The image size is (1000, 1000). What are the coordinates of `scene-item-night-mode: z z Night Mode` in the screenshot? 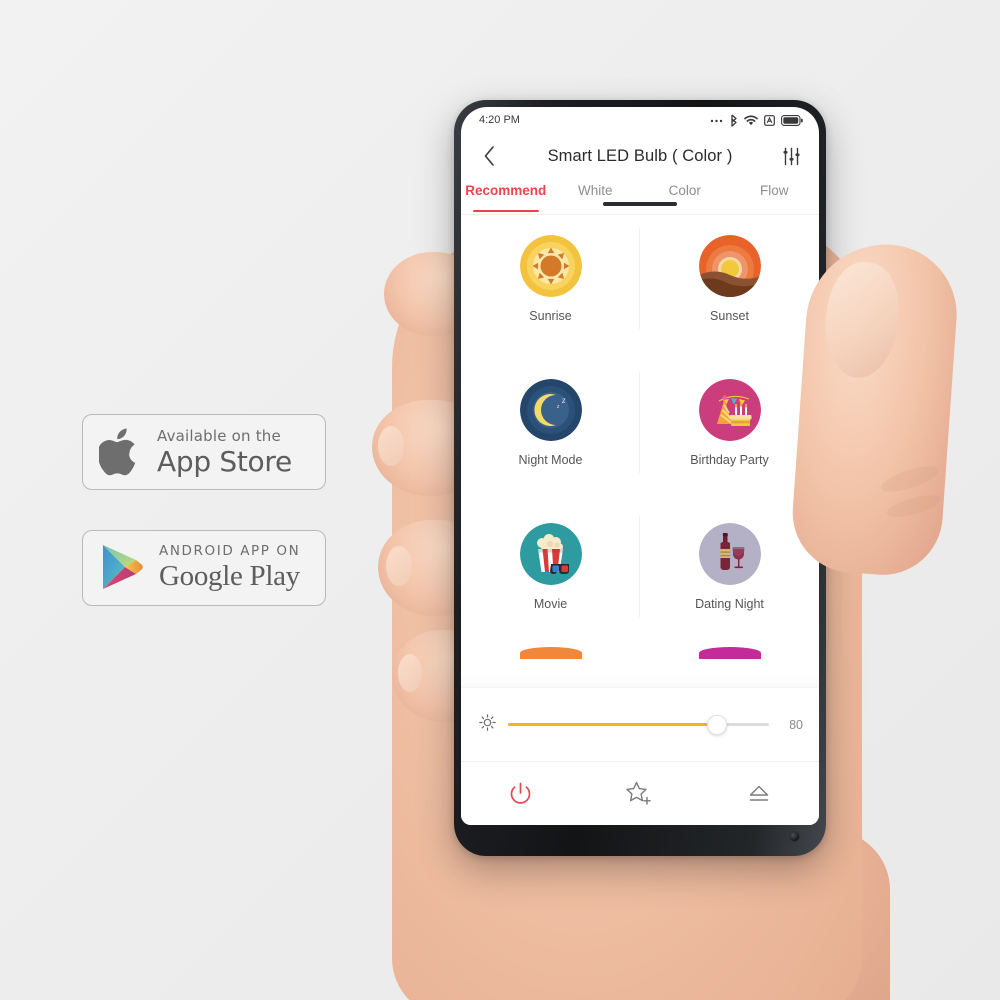 It's located at (550, 423).